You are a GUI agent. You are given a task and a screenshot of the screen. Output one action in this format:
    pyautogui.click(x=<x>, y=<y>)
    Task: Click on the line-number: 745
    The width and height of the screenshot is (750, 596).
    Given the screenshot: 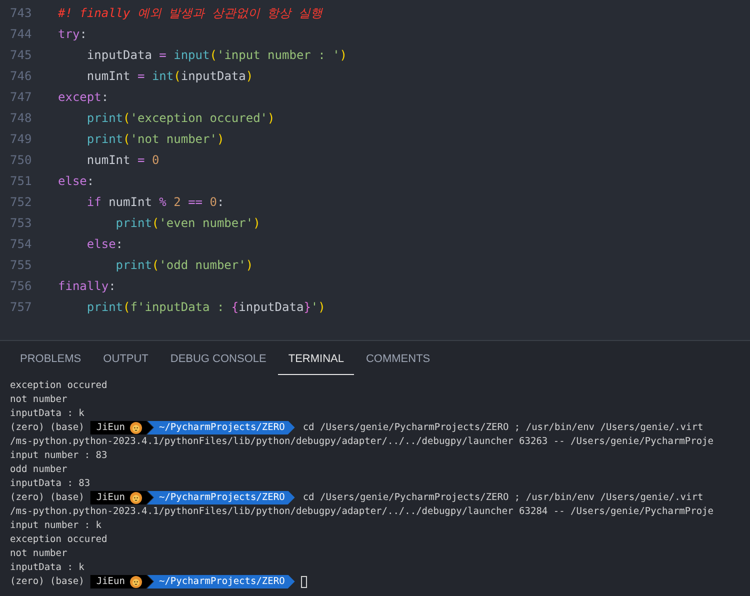 What is the action you would take?
    pyautogui.click(x=21, y=55)
    